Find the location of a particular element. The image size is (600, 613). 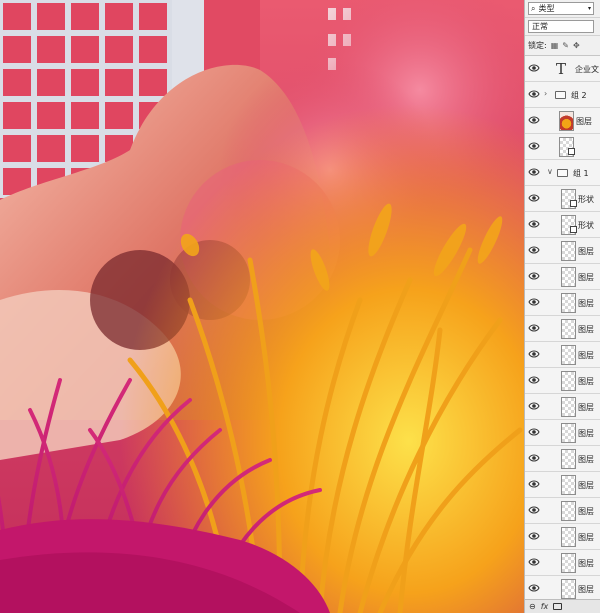

layer-name: 企业文 is located at coordinates (587, 69).